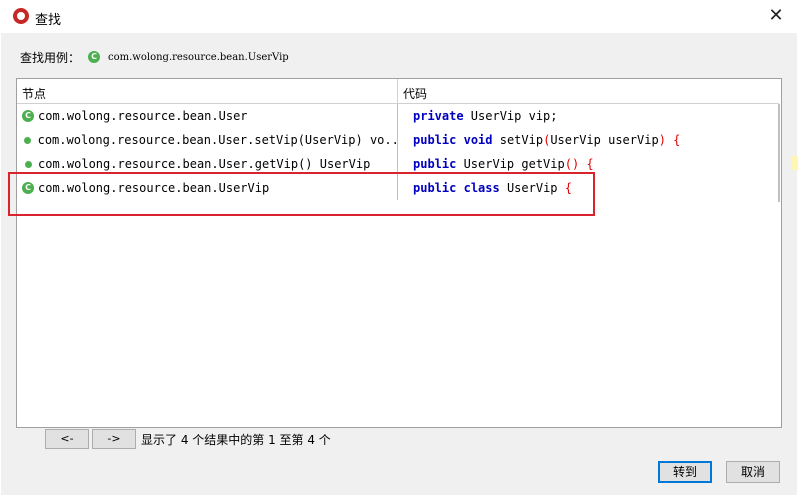 This screenshot has width=798, height=495. I want to click on code-token: void, so click(478, 140).